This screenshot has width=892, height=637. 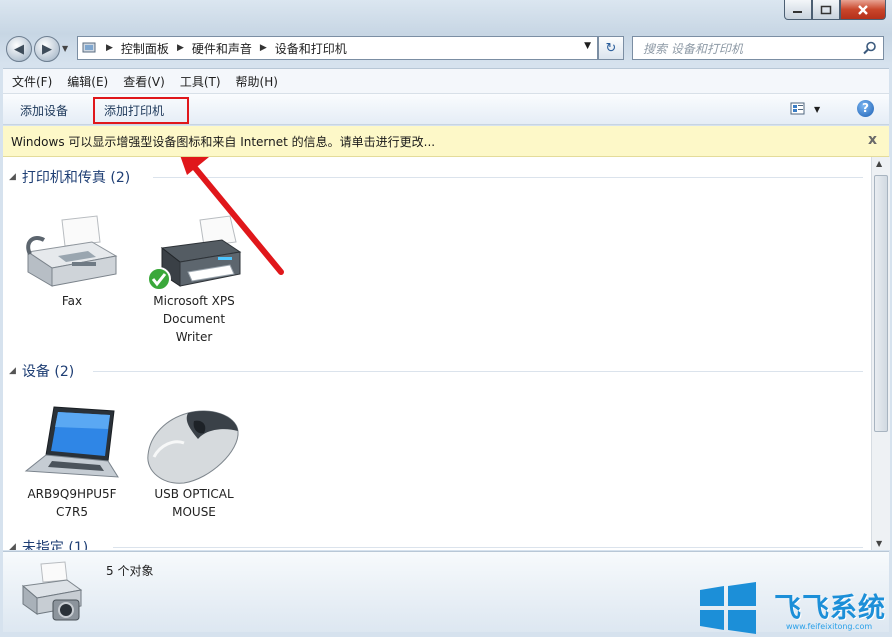 What do you see at coordinates (32, 81) in the screenshot?
I see `menu-file: 文件(F)` at bounding box center [32, 81].